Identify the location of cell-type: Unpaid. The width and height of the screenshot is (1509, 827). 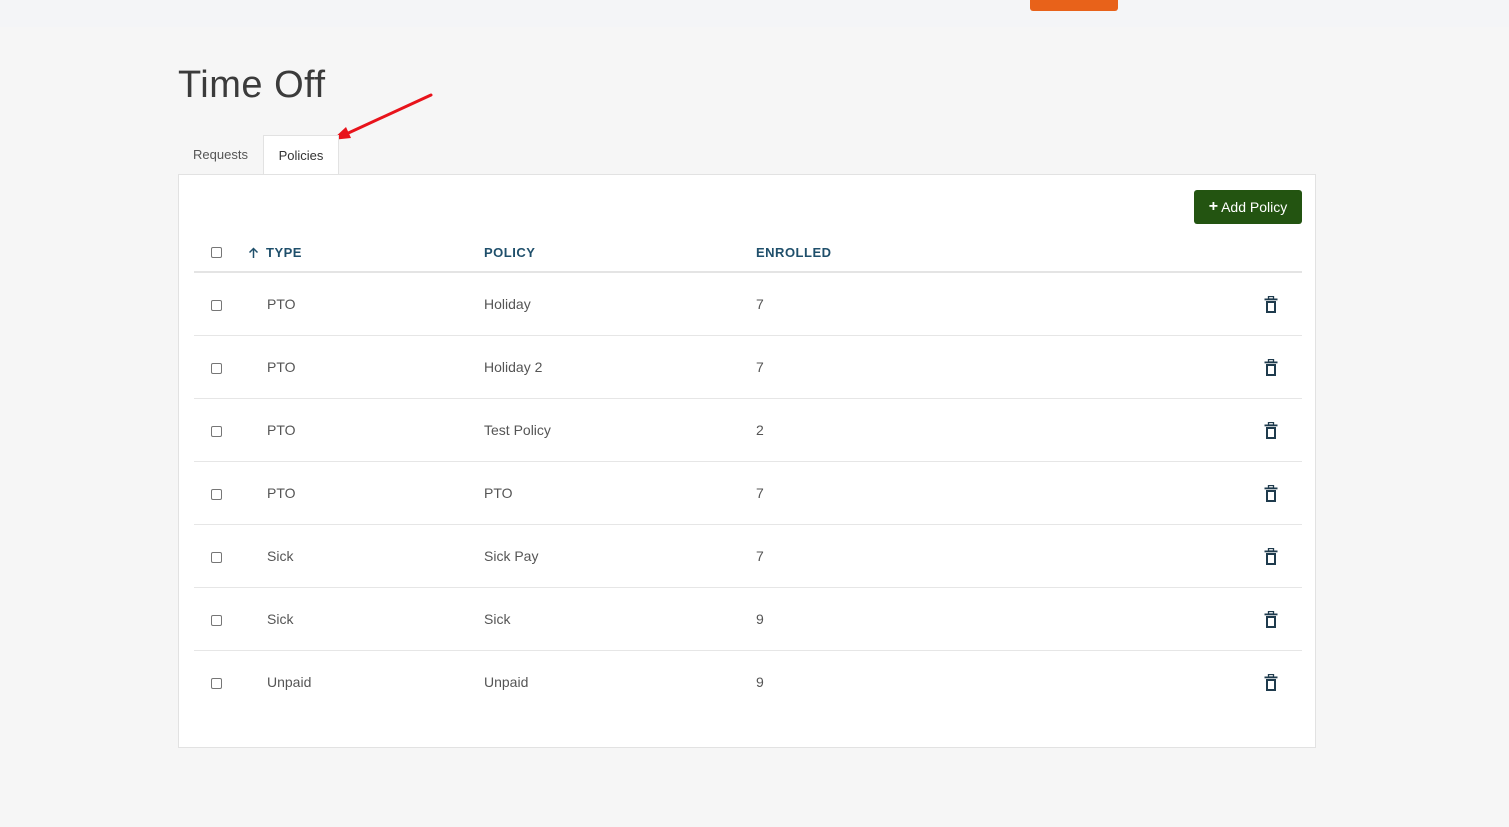
(289, 682).